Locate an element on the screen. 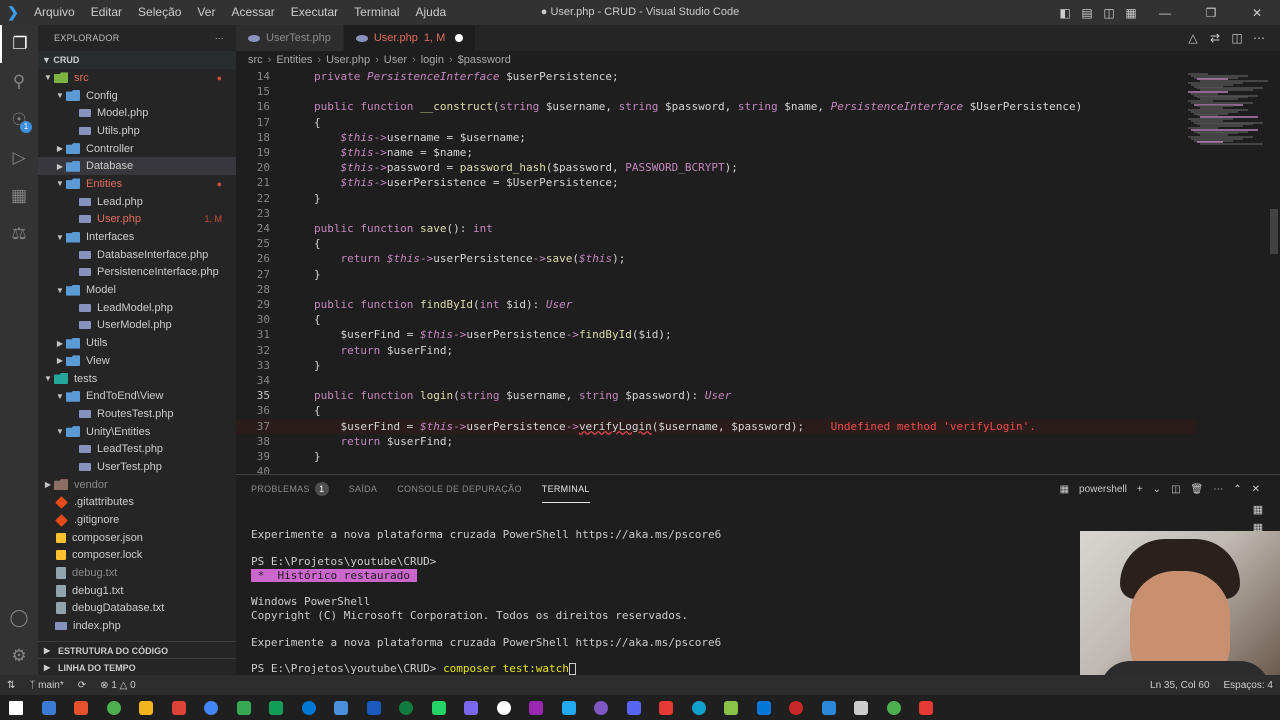  code-line: 27} is located at coordinates (716, 274).